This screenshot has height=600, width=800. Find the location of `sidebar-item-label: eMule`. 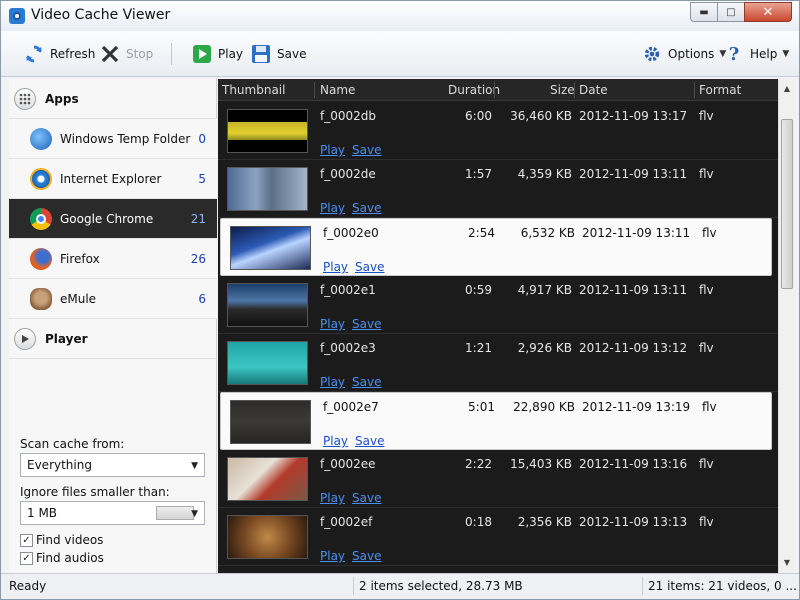

sidebar-item-label: eMule is located at coordinates (78, 298).